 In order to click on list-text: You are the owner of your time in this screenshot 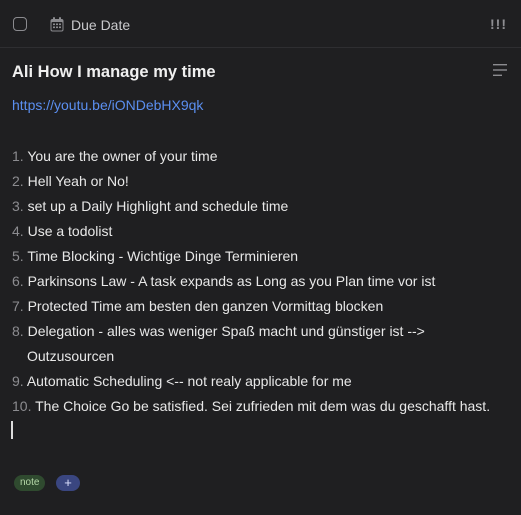, I will do `click(122, 156)`.